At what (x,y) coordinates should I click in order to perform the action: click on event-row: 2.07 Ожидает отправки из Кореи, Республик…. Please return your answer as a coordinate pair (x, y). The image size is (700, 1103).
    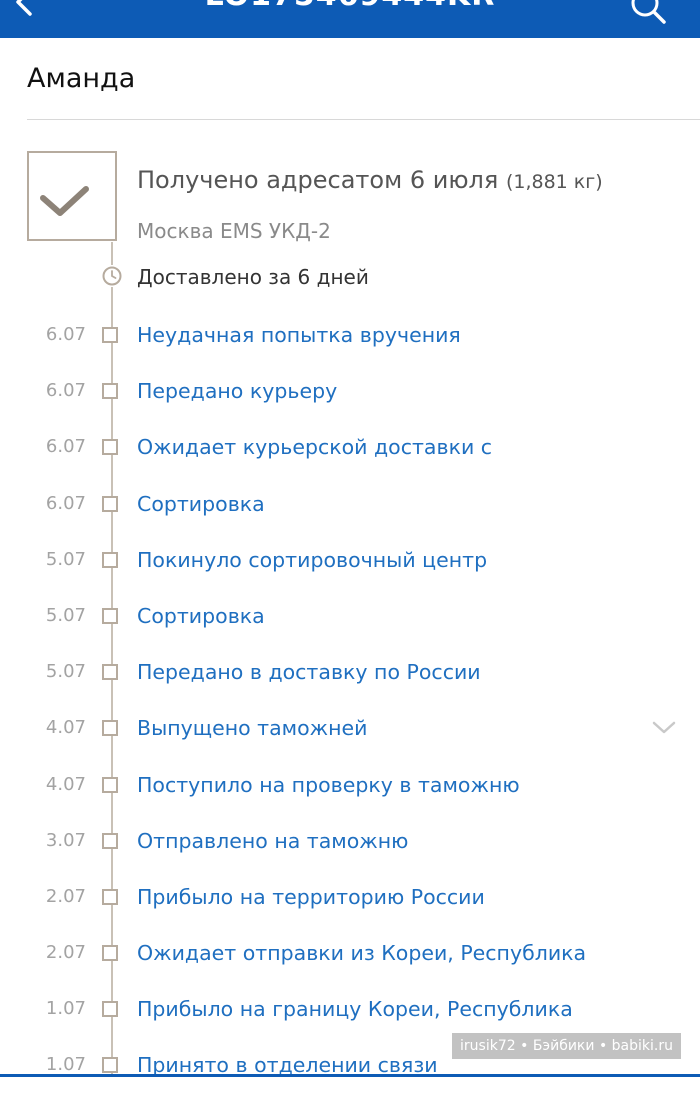
    Looking at the image, I should click on (350, 962).